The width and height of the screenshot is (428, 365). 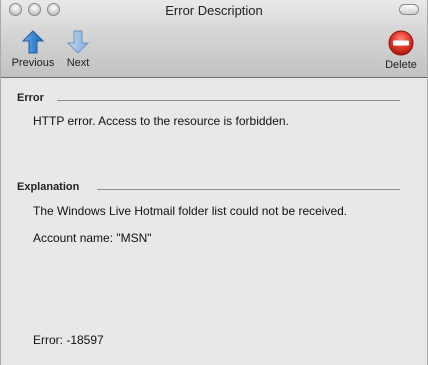 I want to click on delete-button: Delete, so click(x=401, y=50).